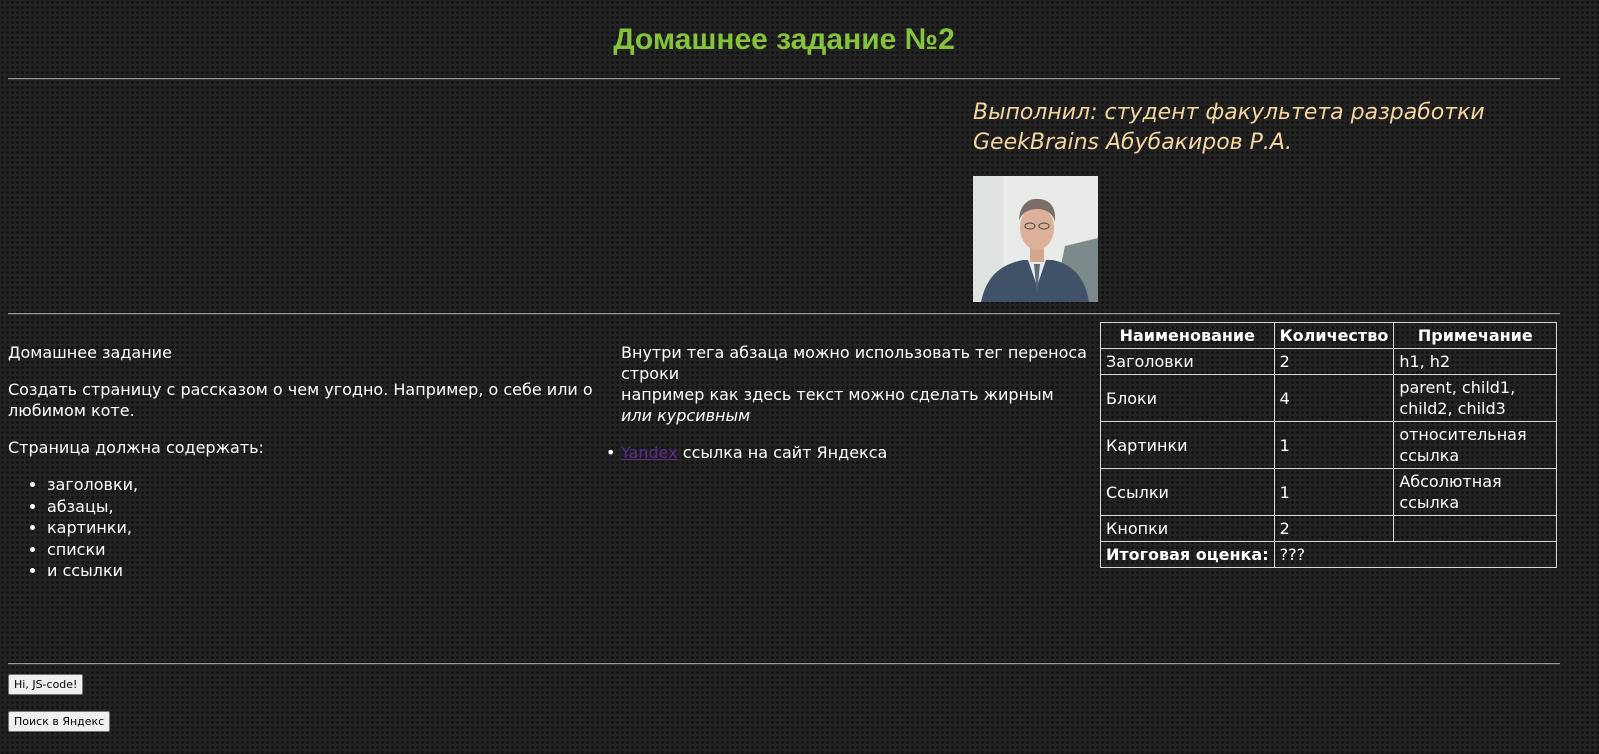 The height and width of the screenshot is (754, 1599). I want to click on list-item: списки, so click(322, 550).